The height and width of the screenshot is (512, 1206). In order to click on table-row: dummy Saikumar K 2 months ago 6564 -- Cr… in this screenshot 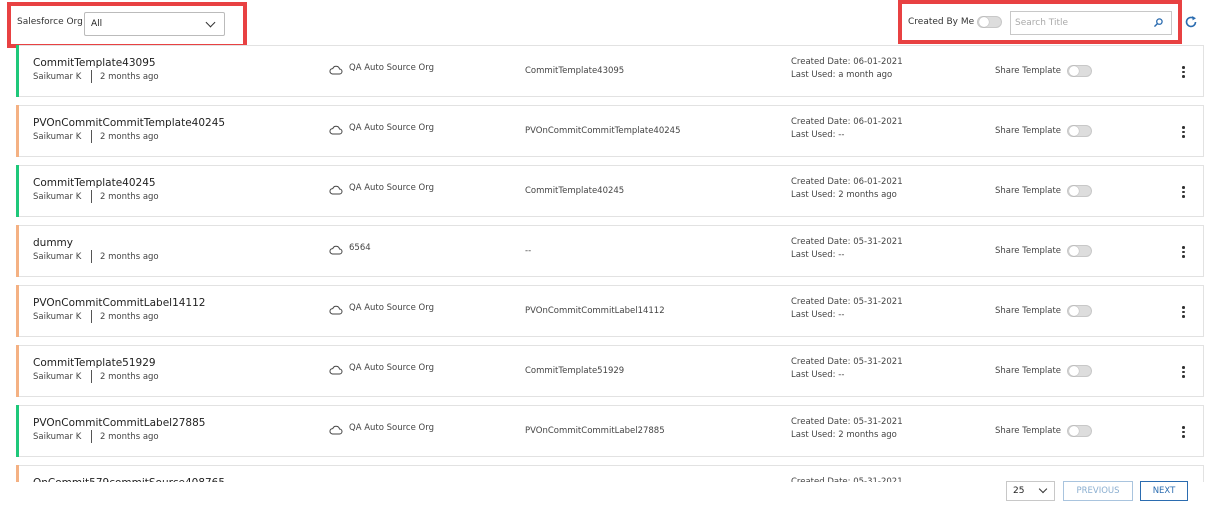, I will do `click(610, 251)`.